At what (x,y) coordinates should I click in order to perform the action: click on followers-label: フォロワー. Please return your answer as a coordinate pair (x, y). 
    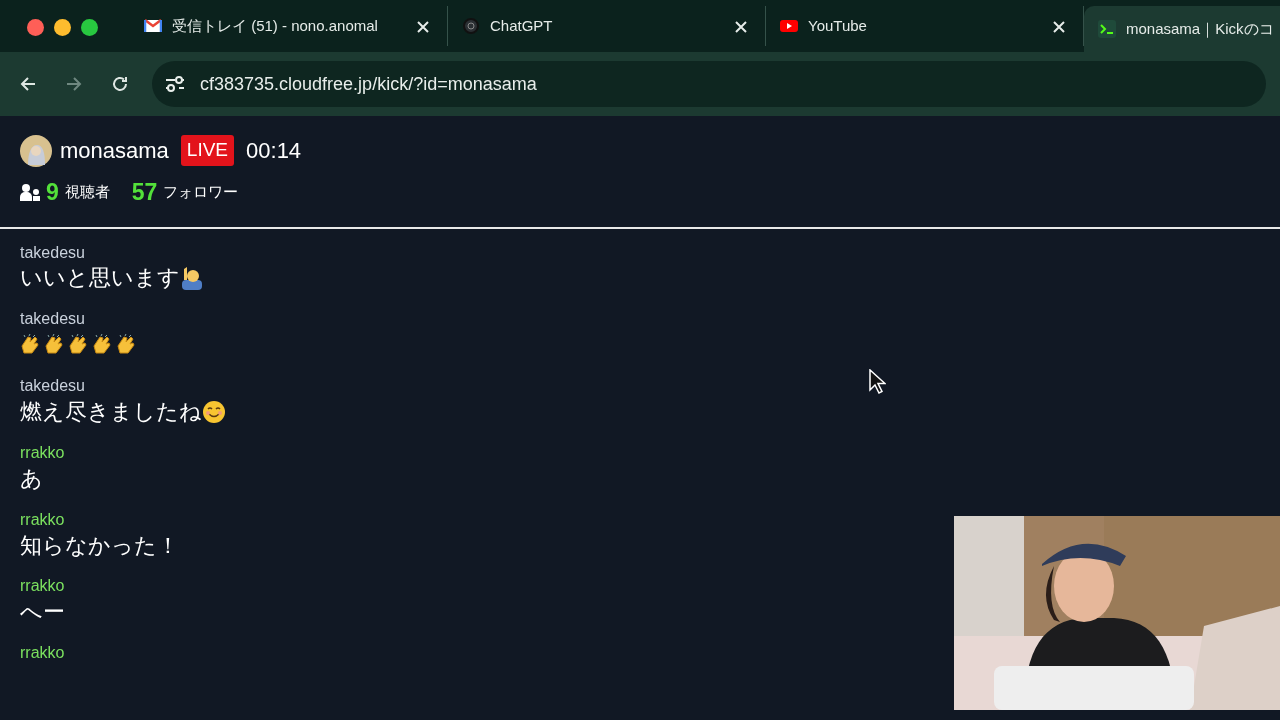
    Looking at the image, I should click on (201, 192).